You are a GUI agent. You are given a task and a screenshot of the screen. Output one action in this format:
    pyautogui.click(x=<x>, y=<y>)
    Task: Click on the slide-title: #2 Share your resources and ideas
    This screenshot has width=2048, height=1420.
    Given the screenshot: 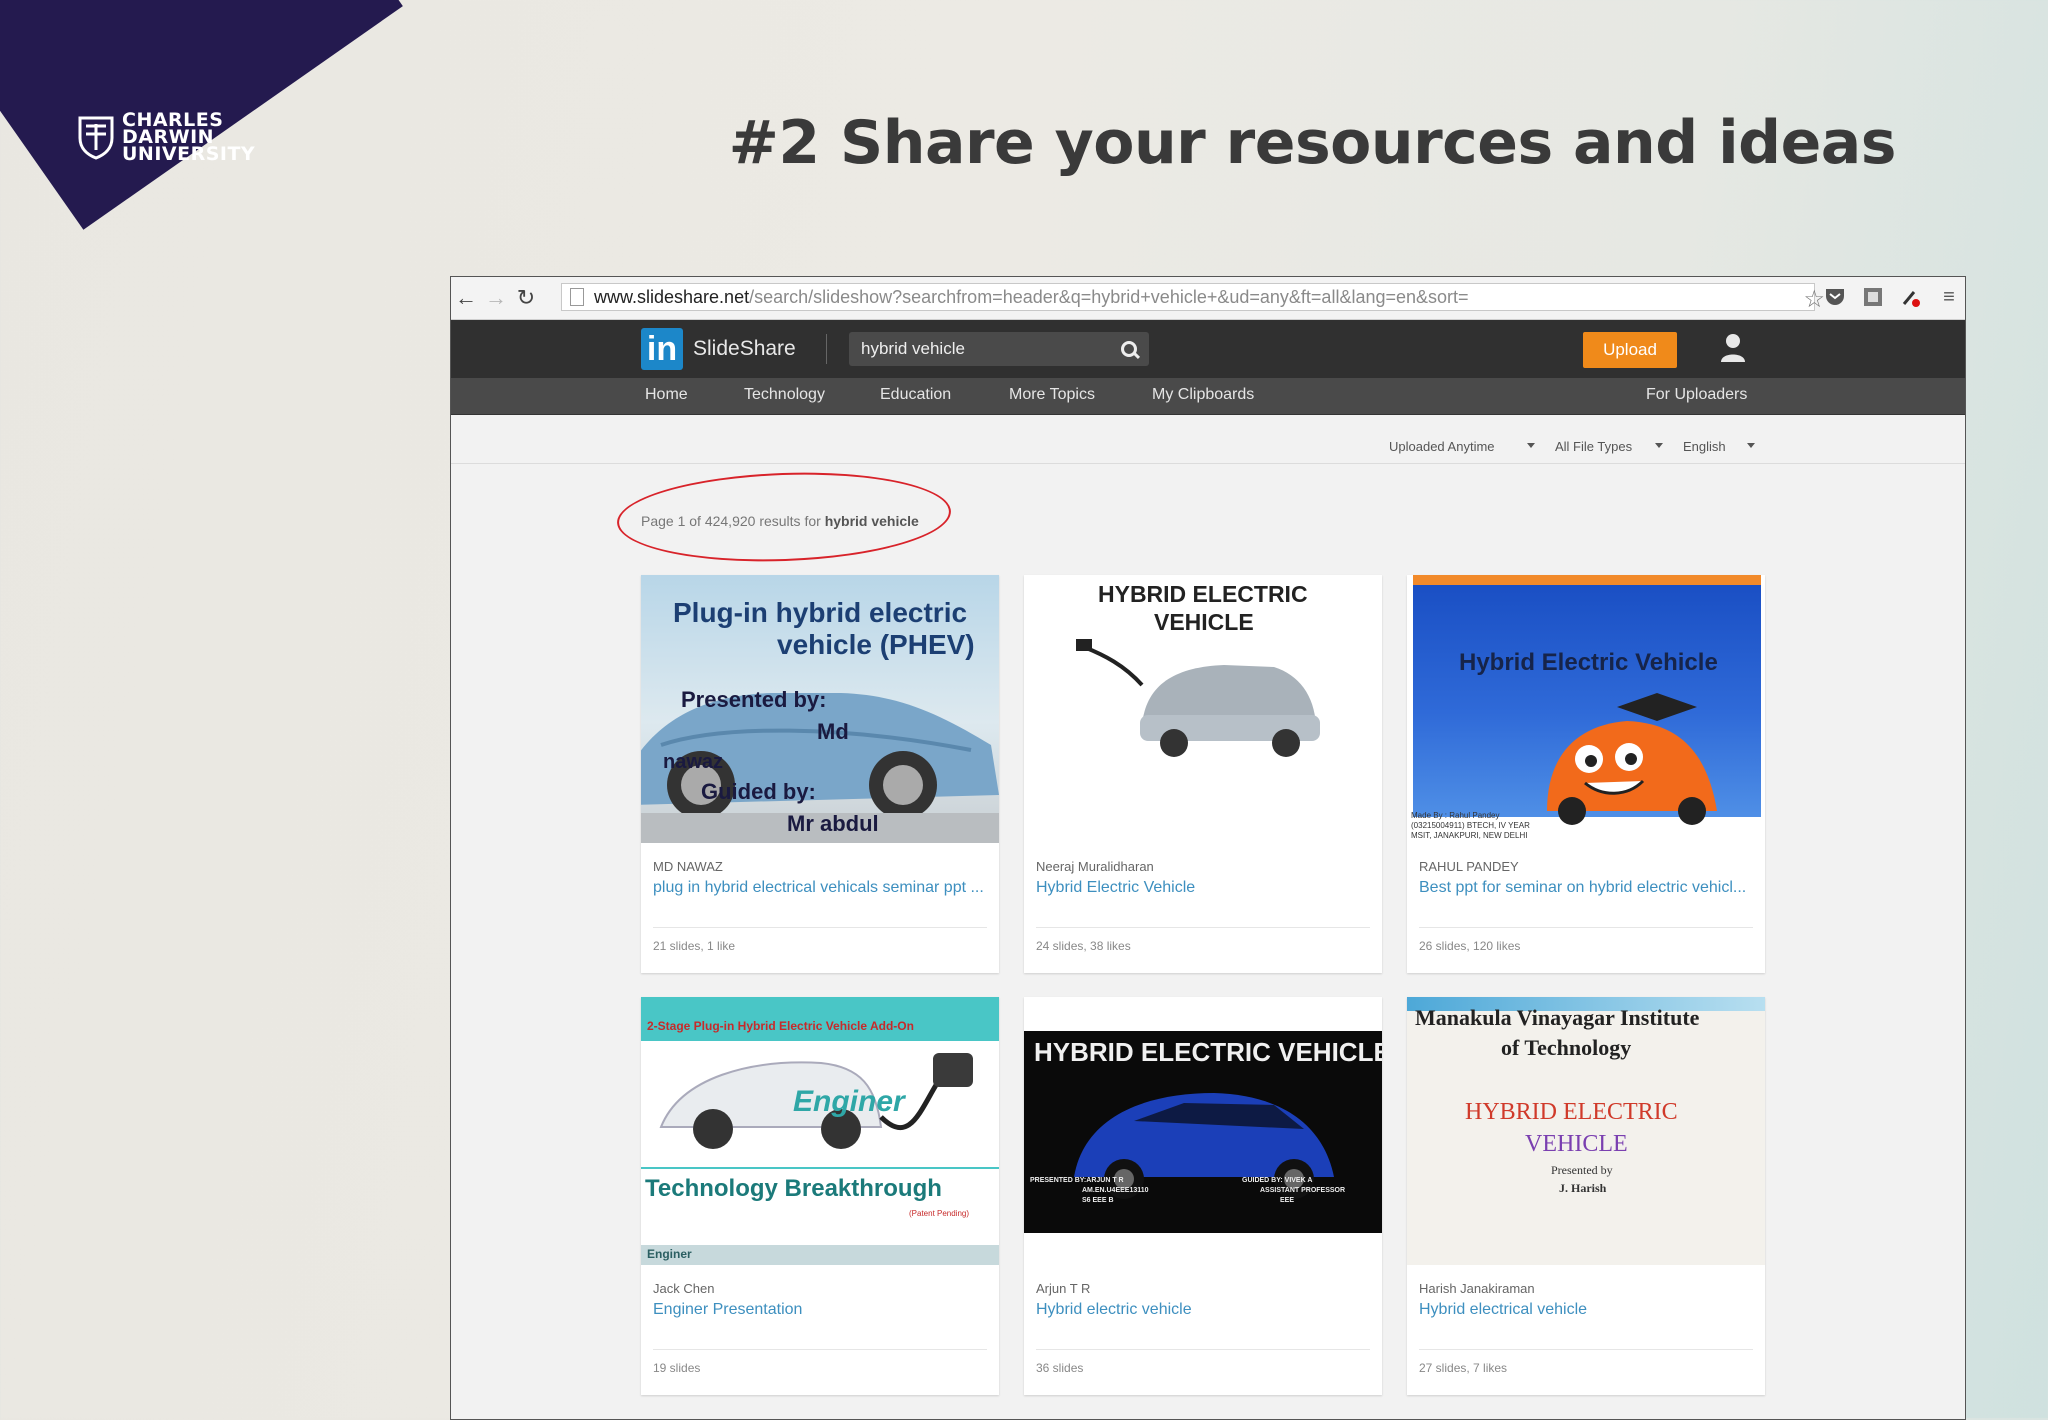 What is the action you would take?
    pyautogui.click(x=1312, y=143)
    